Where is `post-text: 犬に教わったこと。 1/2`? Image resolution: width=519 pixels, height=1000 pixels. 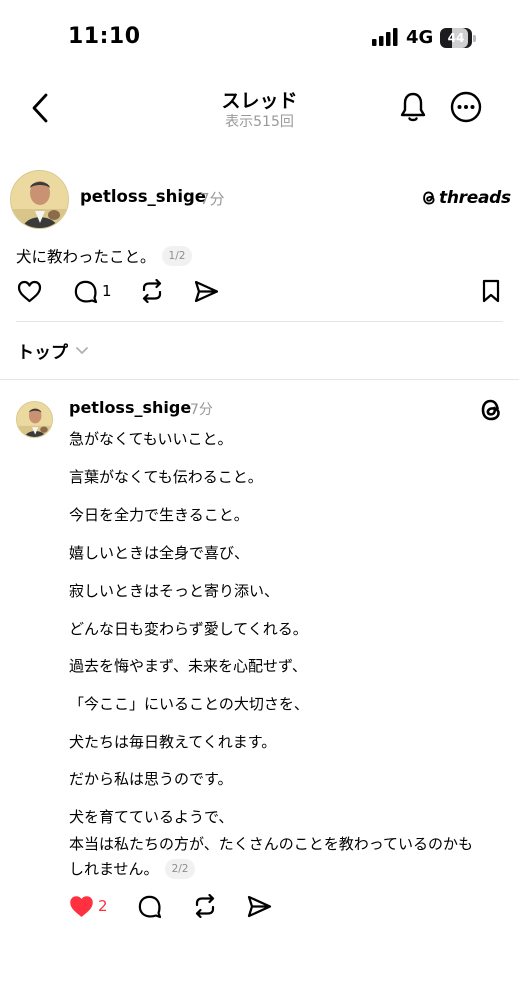
post-text: 犬に教わったこと。 1/2 is located at coordinates (104, 256).